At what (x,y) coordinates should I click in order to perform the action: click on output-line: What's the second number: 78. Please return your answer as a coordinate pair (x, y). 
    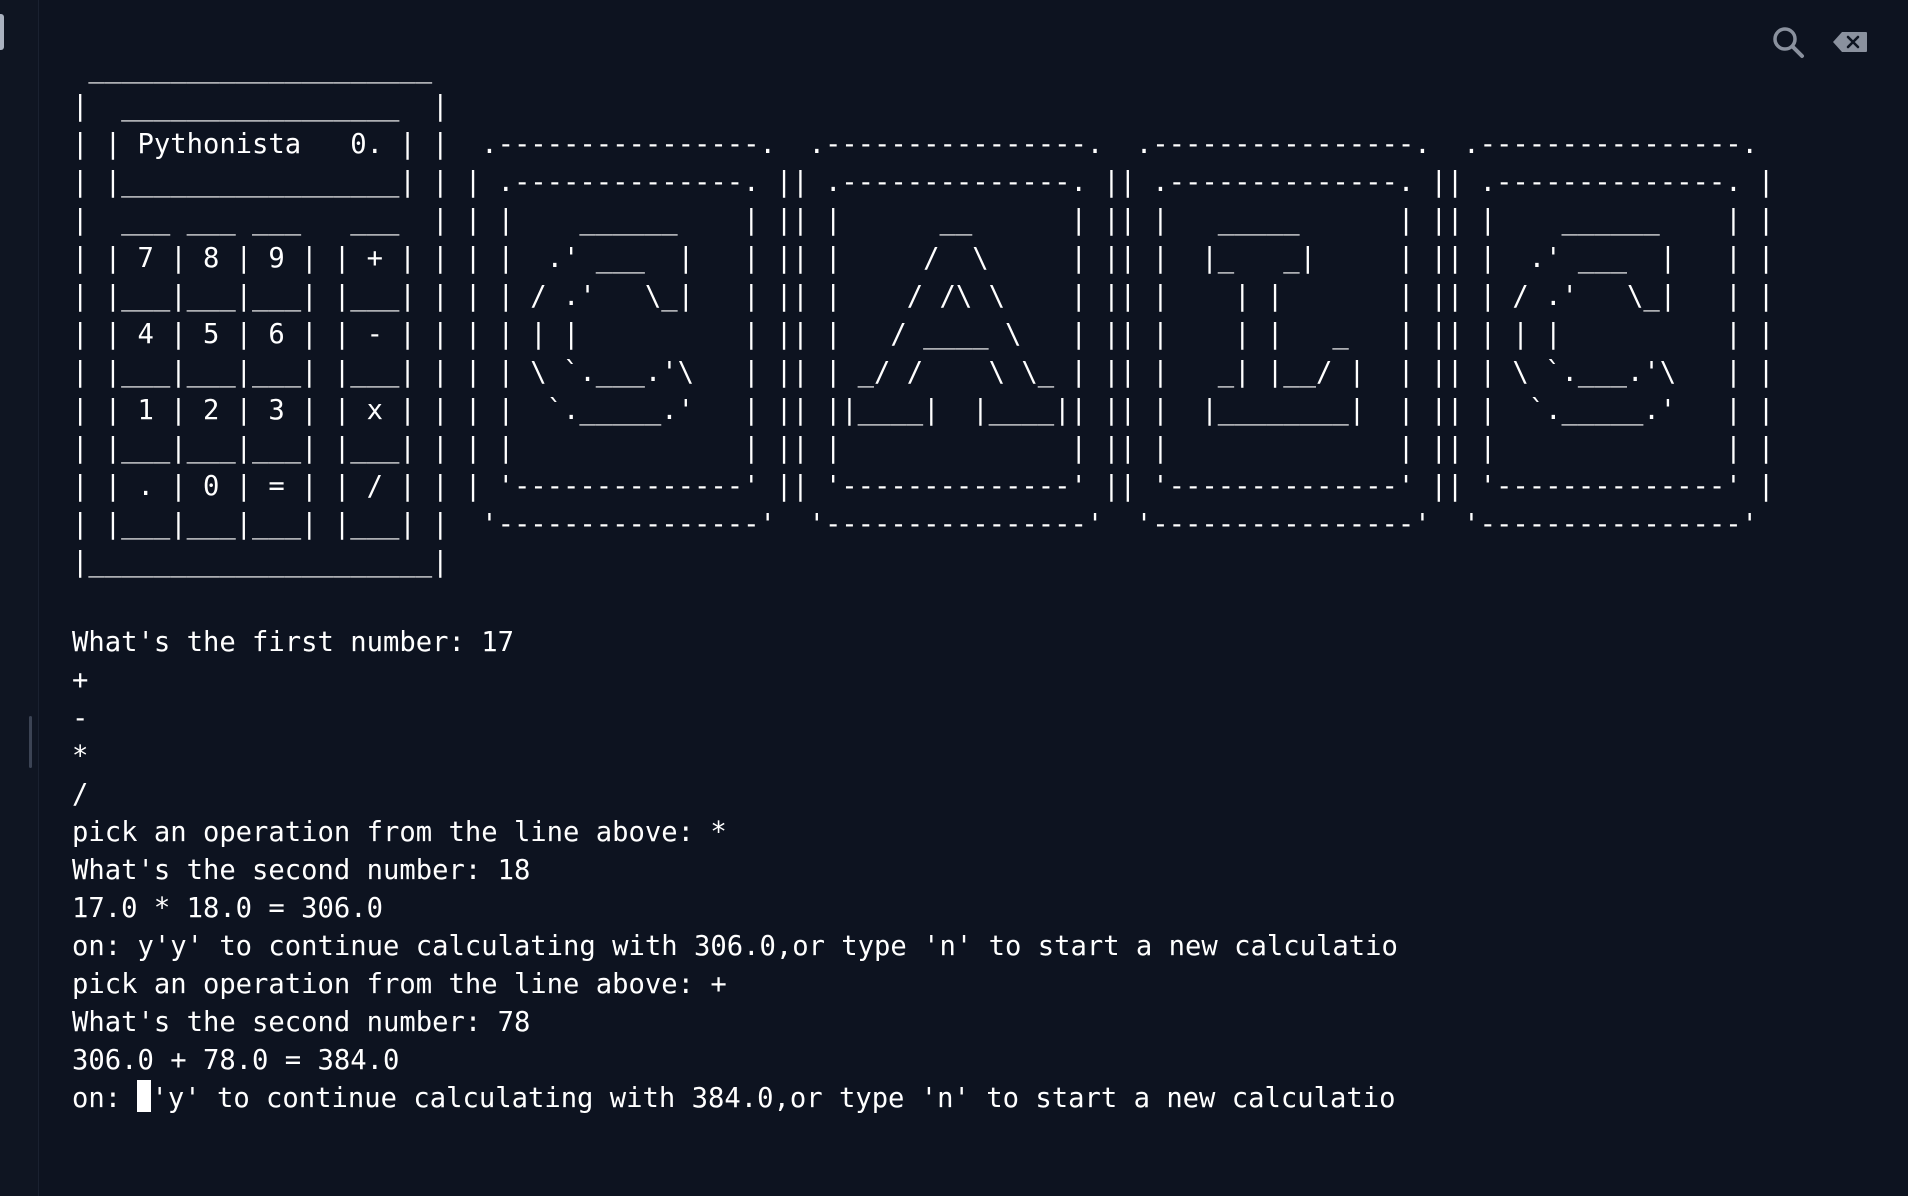
    Looking at the image, I should click on (301, 1022).